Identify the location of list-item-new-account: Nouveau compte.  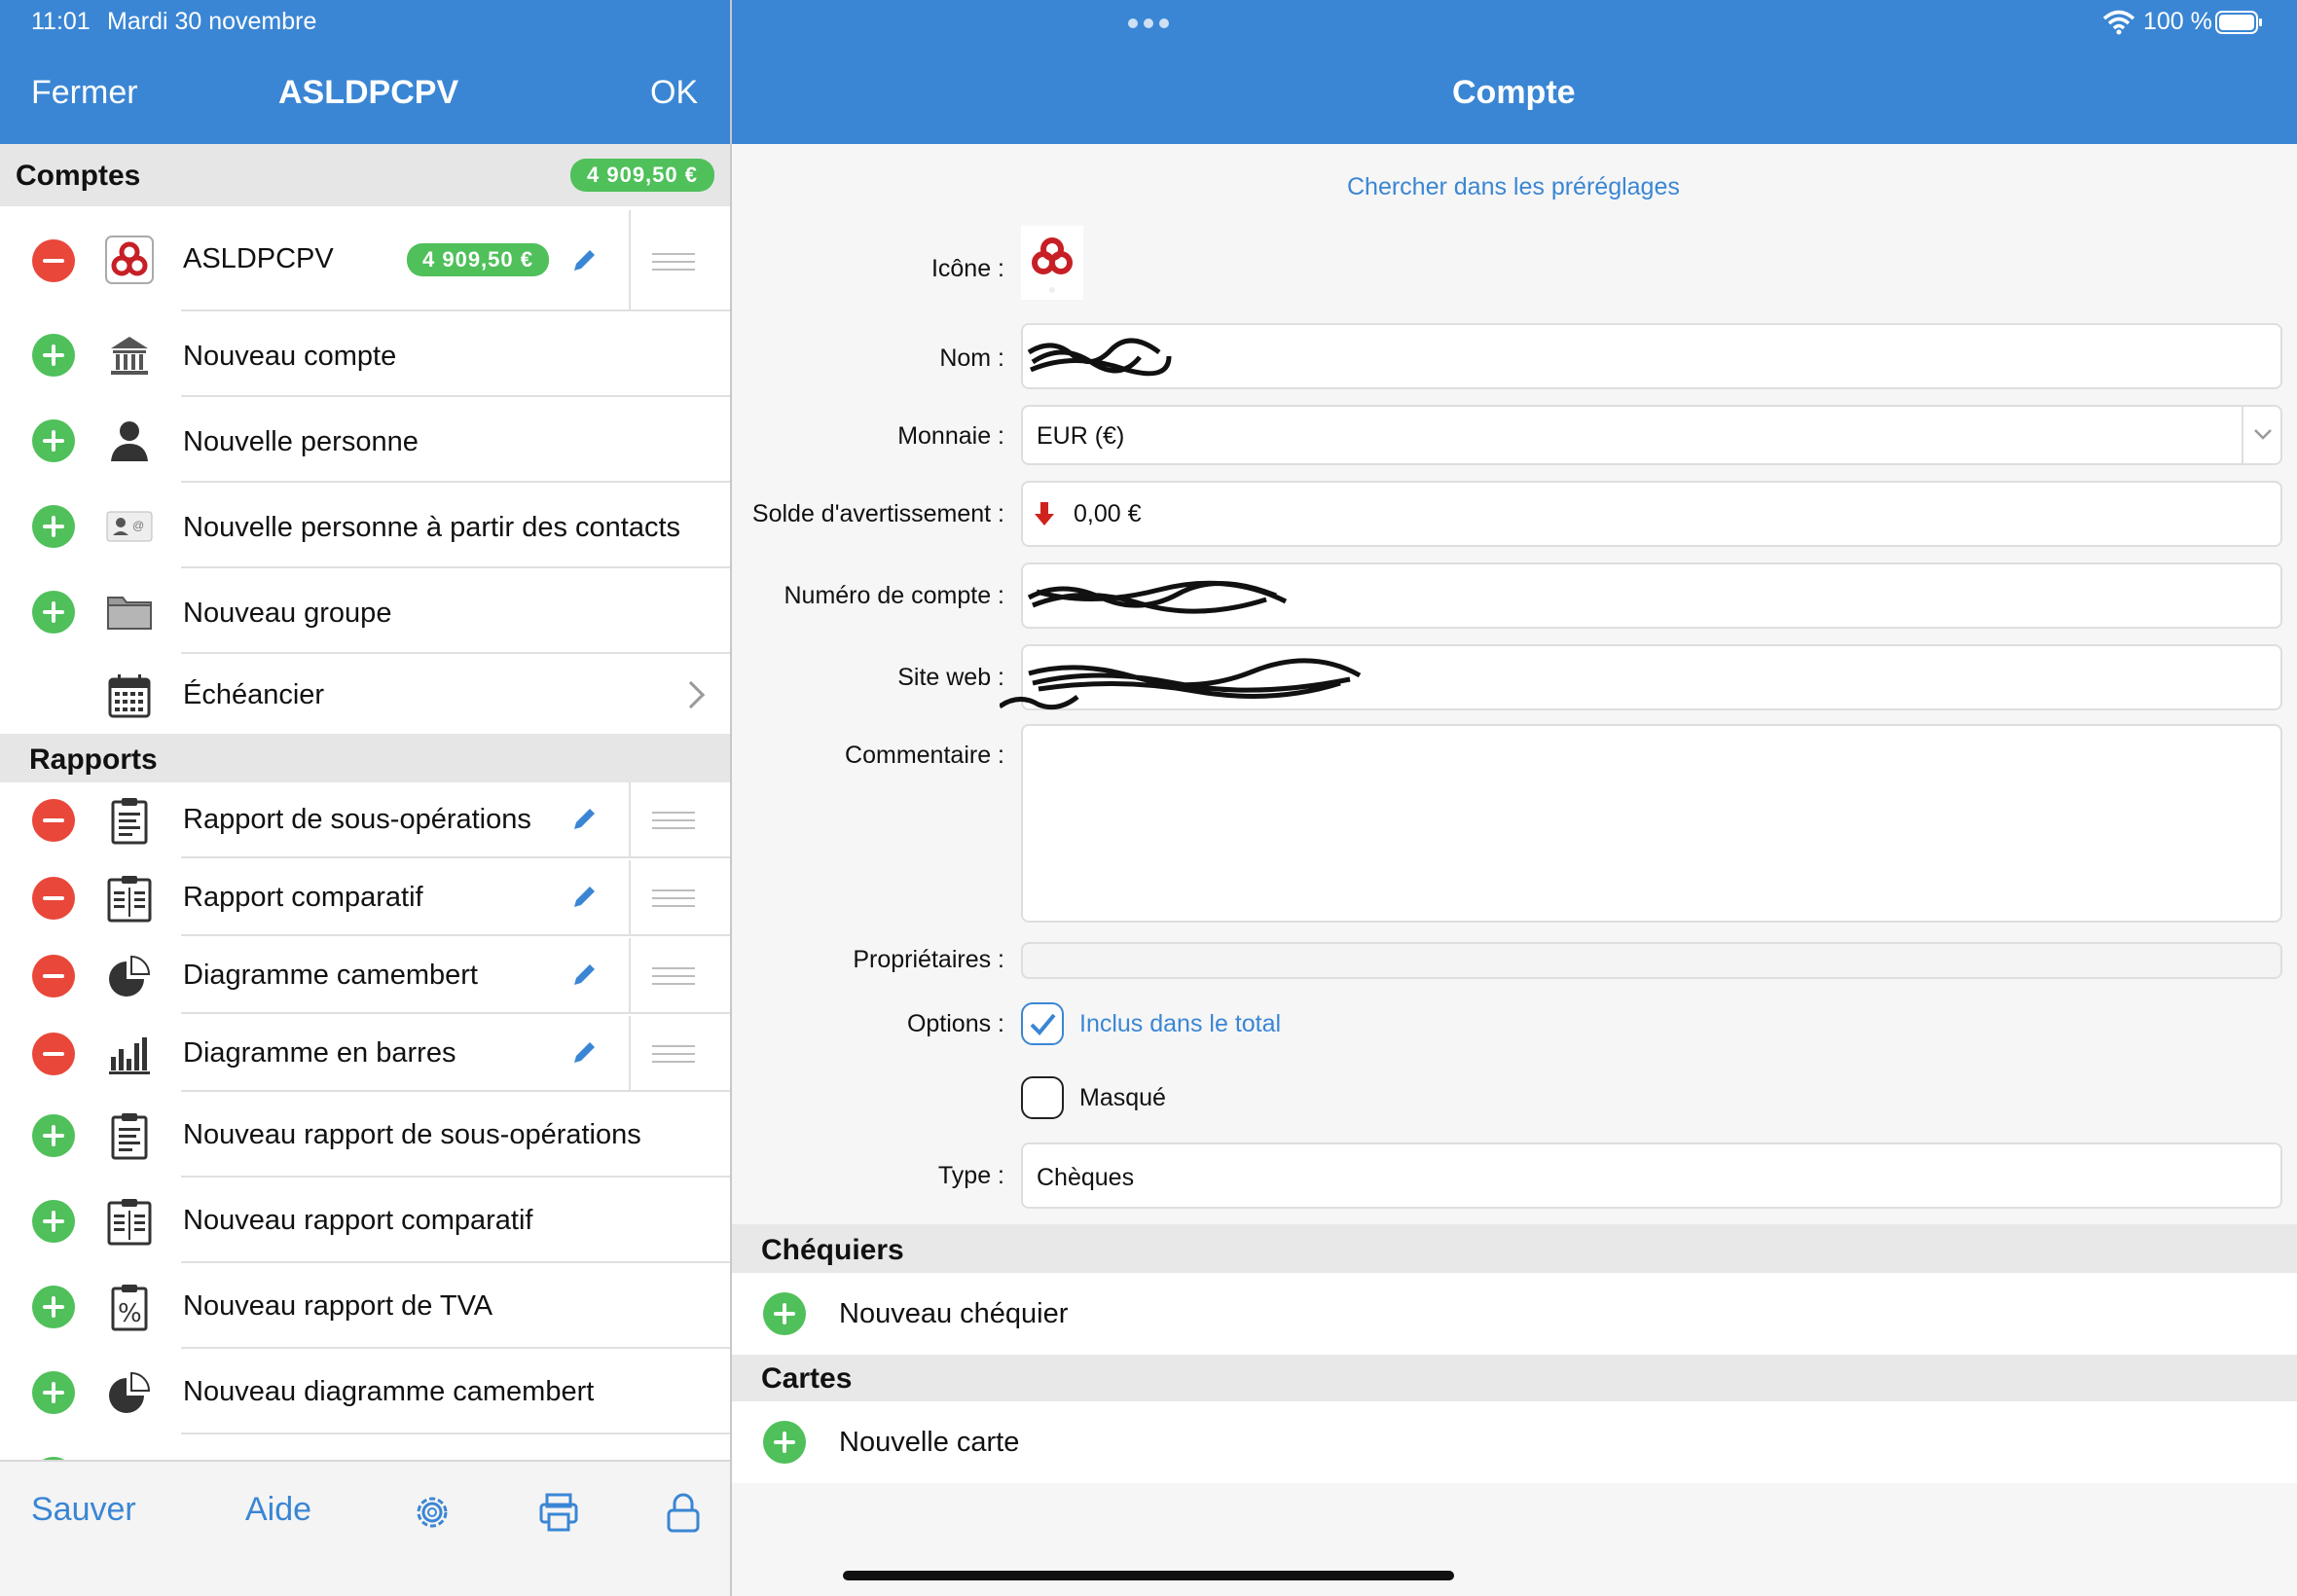
(365, 355).